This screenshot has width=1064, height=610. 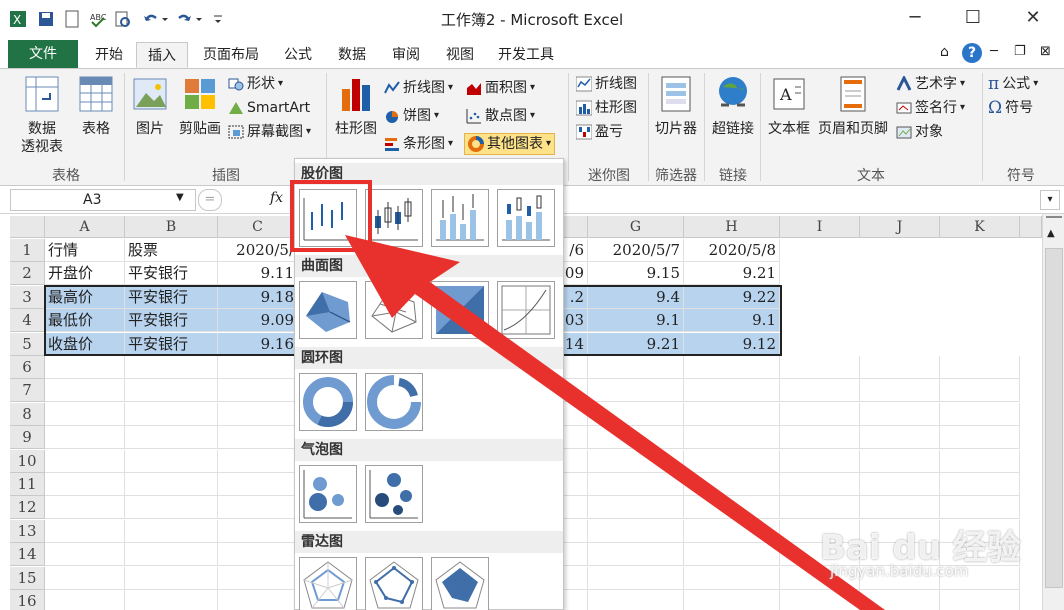 I want to click on row-header-13: 13, so click(x=27, y=531).